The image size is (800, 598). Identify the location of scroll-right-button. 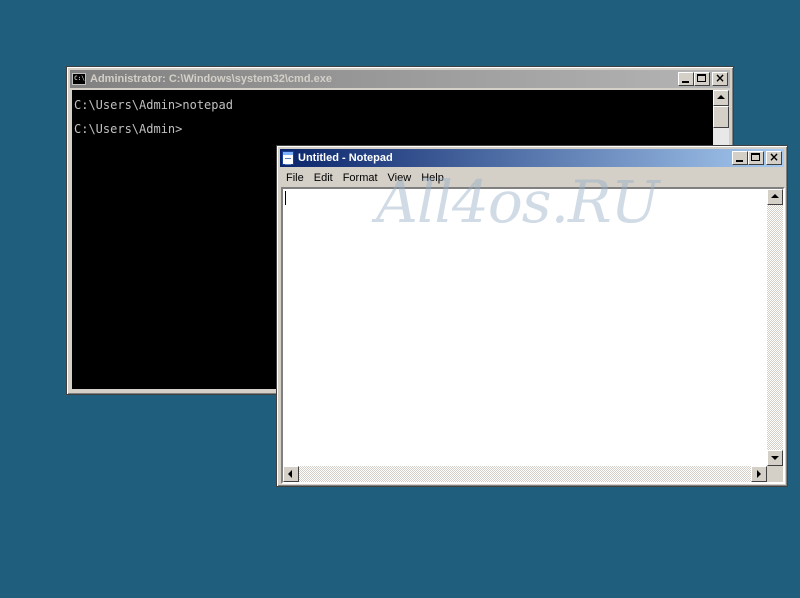
(759, 474).